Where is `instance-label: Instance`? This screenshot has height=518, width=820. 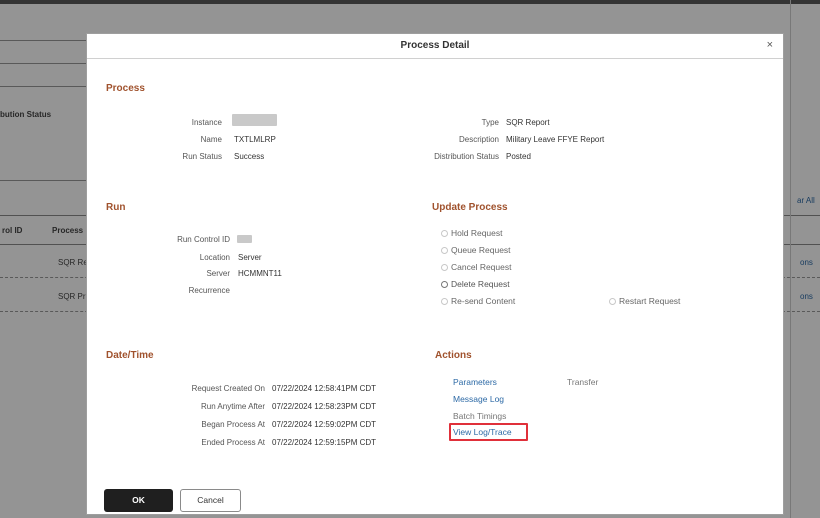 instance-label: Instance is located at coordinates (206, 122).